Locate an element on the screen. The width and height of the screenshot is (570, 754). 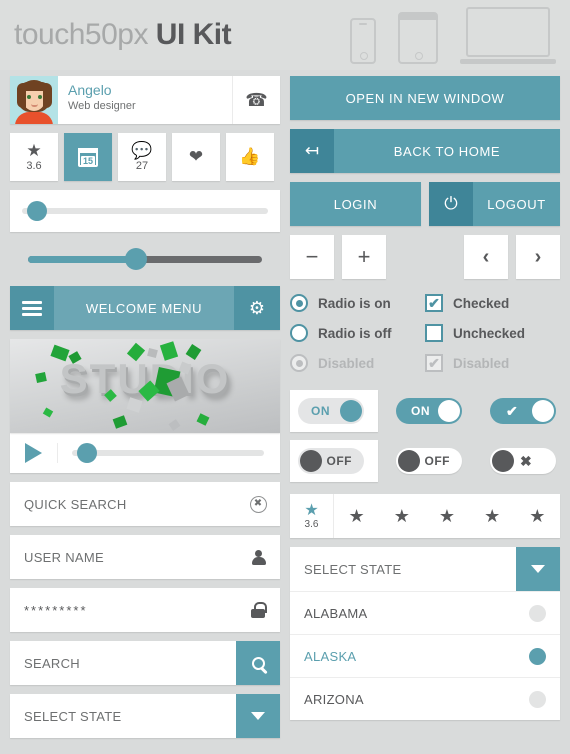
tile-heart: ❤ is located at coordinates (196, 157).